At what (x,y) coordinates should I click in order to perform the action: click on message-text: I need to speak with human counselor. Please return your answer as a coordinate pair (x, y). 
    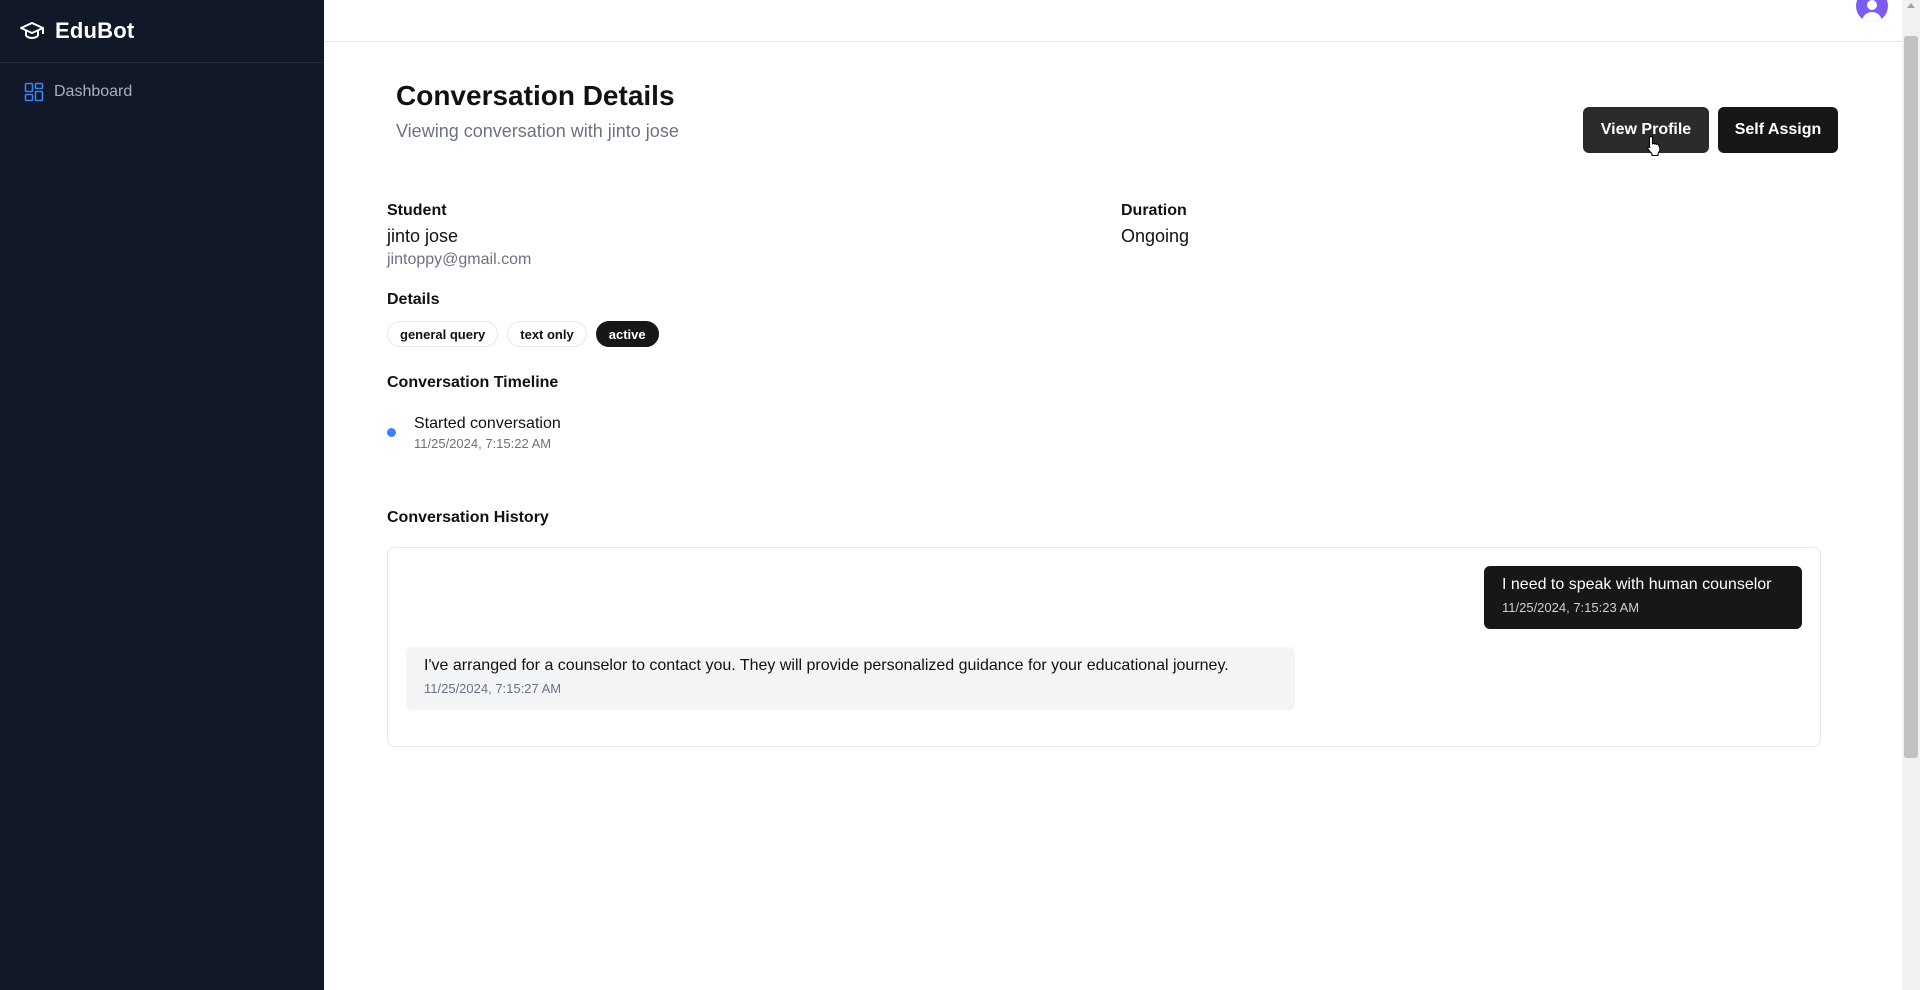
    Looking at the image, I should click on (1637, 584).